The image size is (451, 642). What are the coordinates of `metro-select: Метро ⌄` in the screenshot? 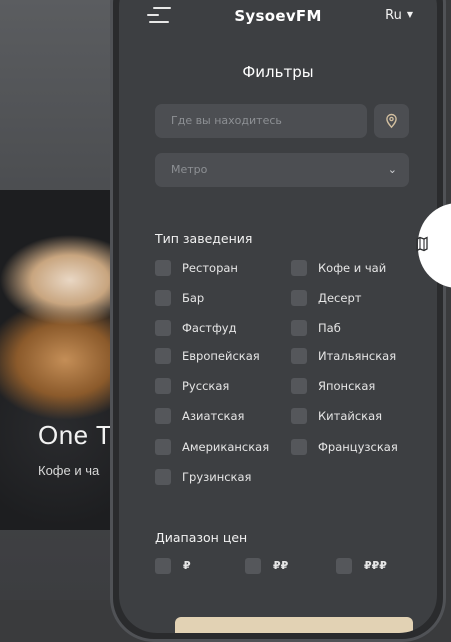 It's located at (282, 170).